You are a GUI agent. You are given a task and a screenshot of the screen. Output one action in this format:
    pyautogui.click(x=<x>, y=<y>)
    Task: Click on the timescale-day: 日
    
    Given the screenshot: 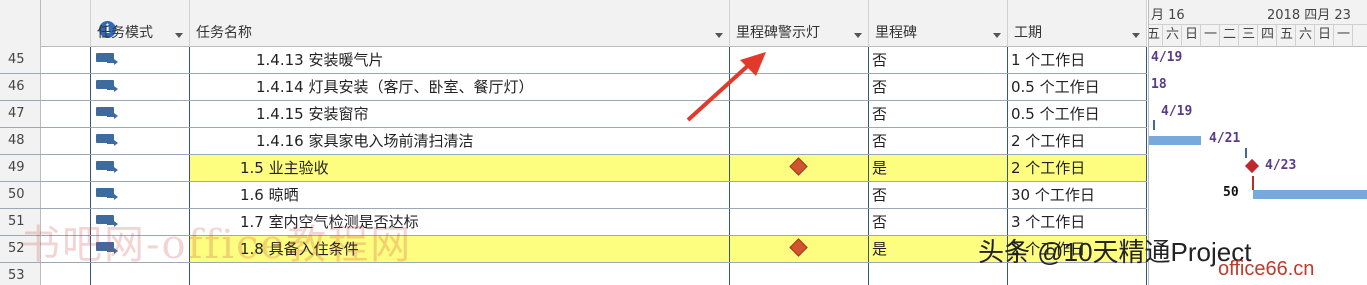 What is the action you would take?
    pyautogui.click(x=1325, y=36)
    